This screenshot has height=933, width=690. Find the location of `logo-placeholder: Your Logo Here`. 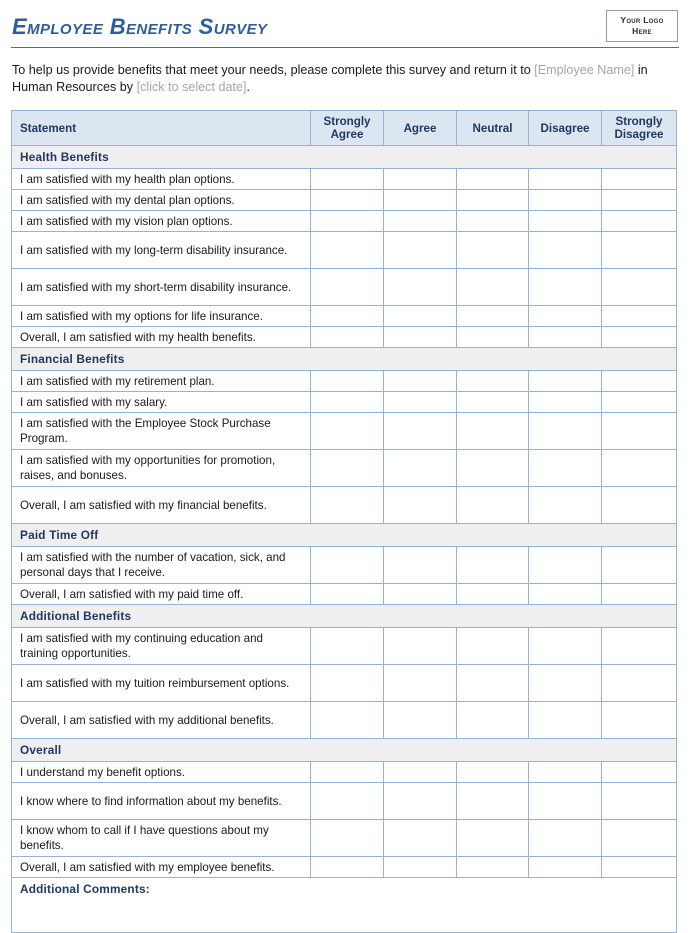

logo-placeholder: Your Logo Here is located at coordinates (642, 26).